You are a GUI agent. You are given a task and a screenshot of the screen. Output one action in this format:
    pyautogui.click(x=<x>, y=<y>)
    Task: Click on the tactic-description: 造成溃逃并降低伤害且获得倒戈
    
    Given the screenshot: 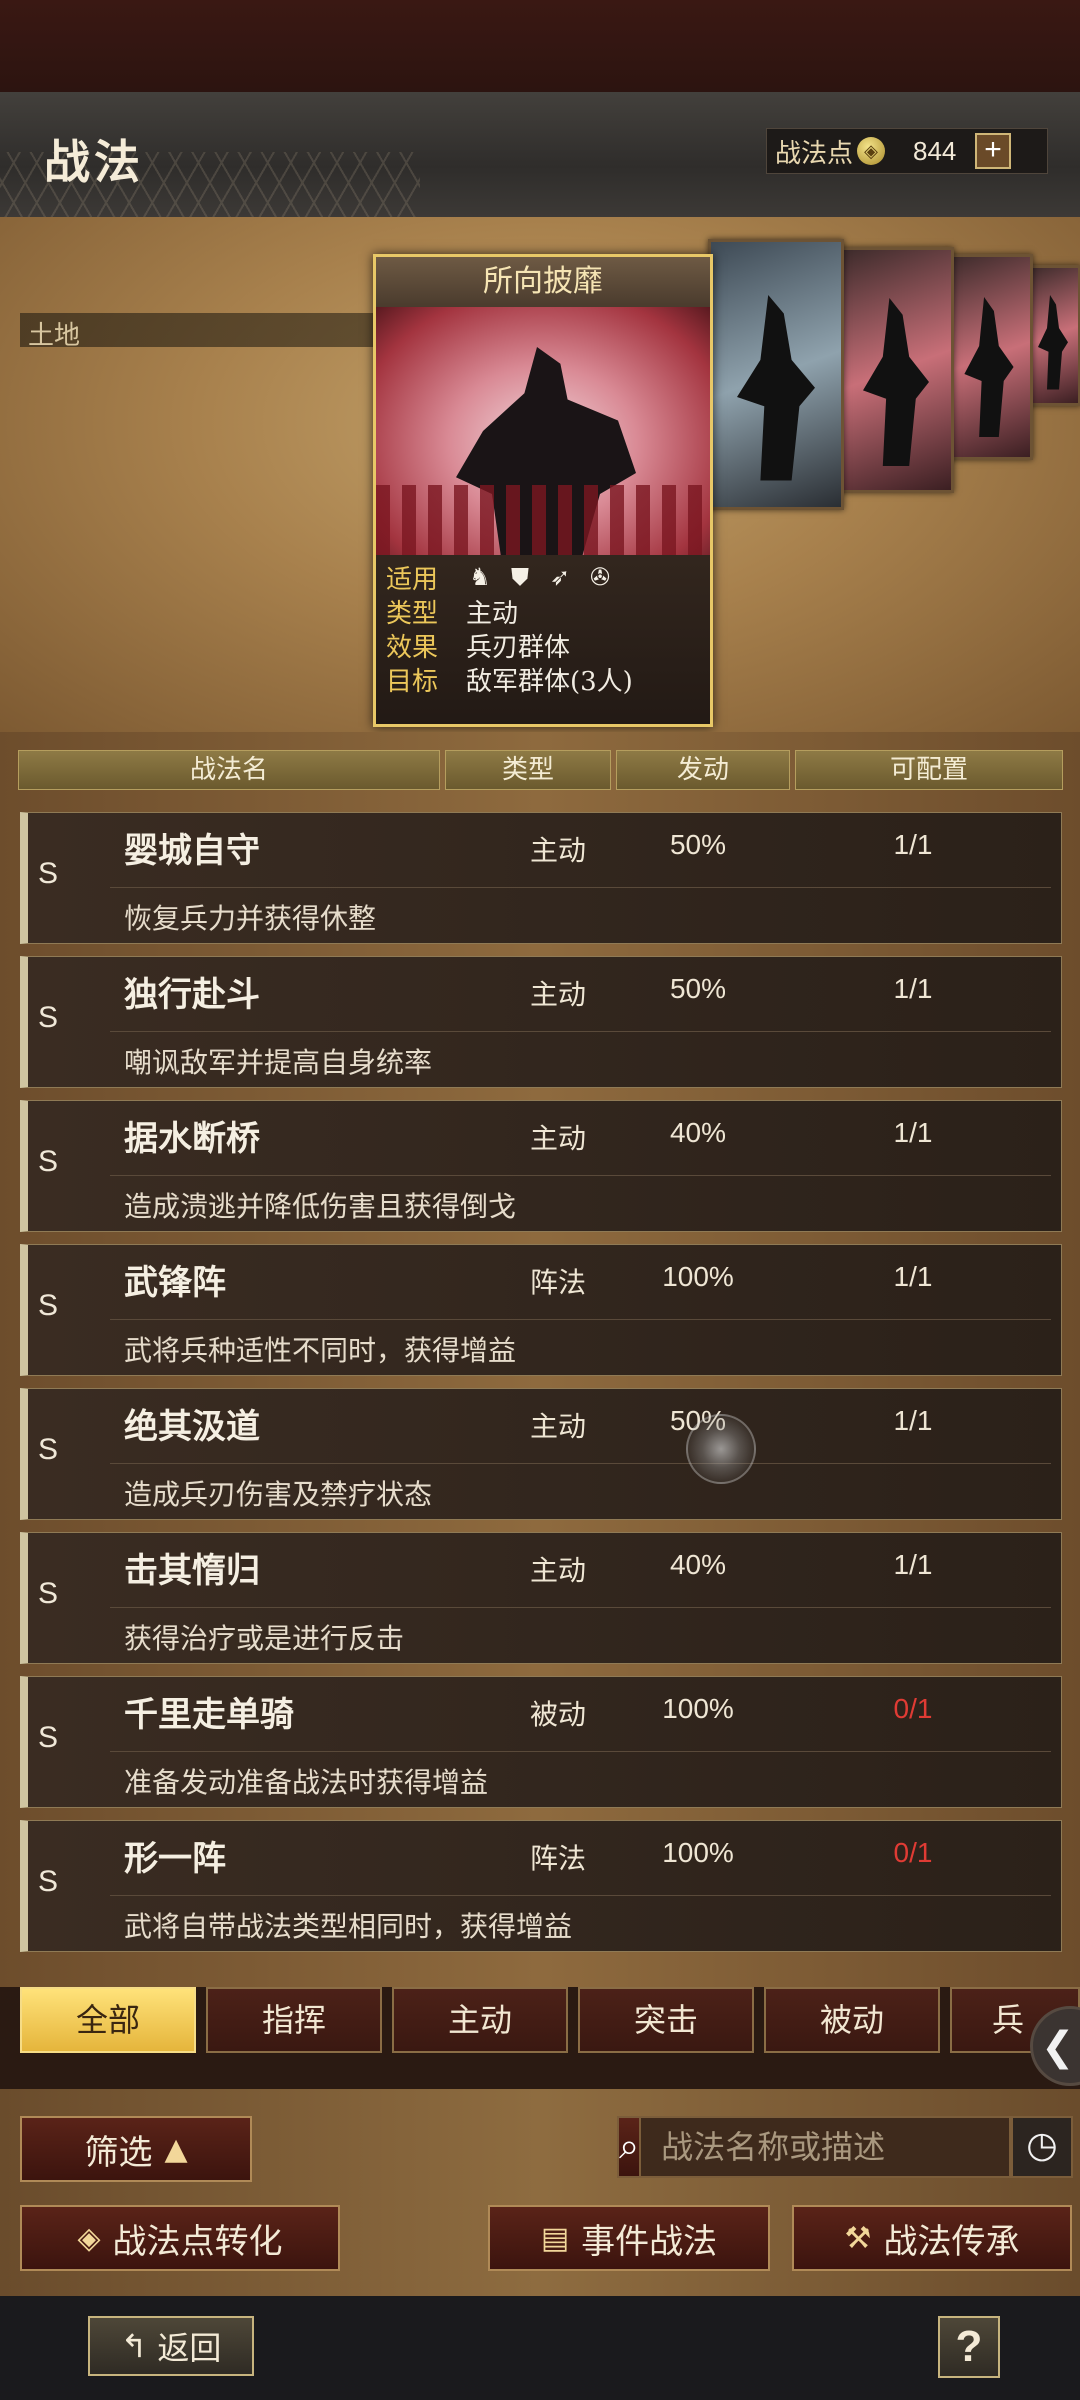 What is the action you would take?
    pyautogui.click(x=320, y=1206)
    